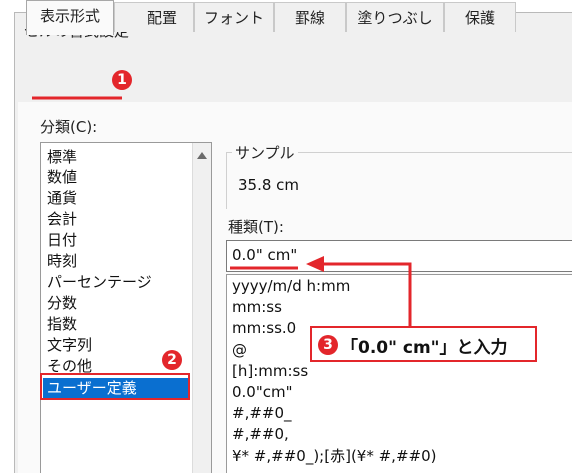 The width and height of the screenshot is (572, 473). What do you see at coordinates (315, 264) in the screenshot?
I see `callout-arrow-icon` at bounding box center [315, 264].